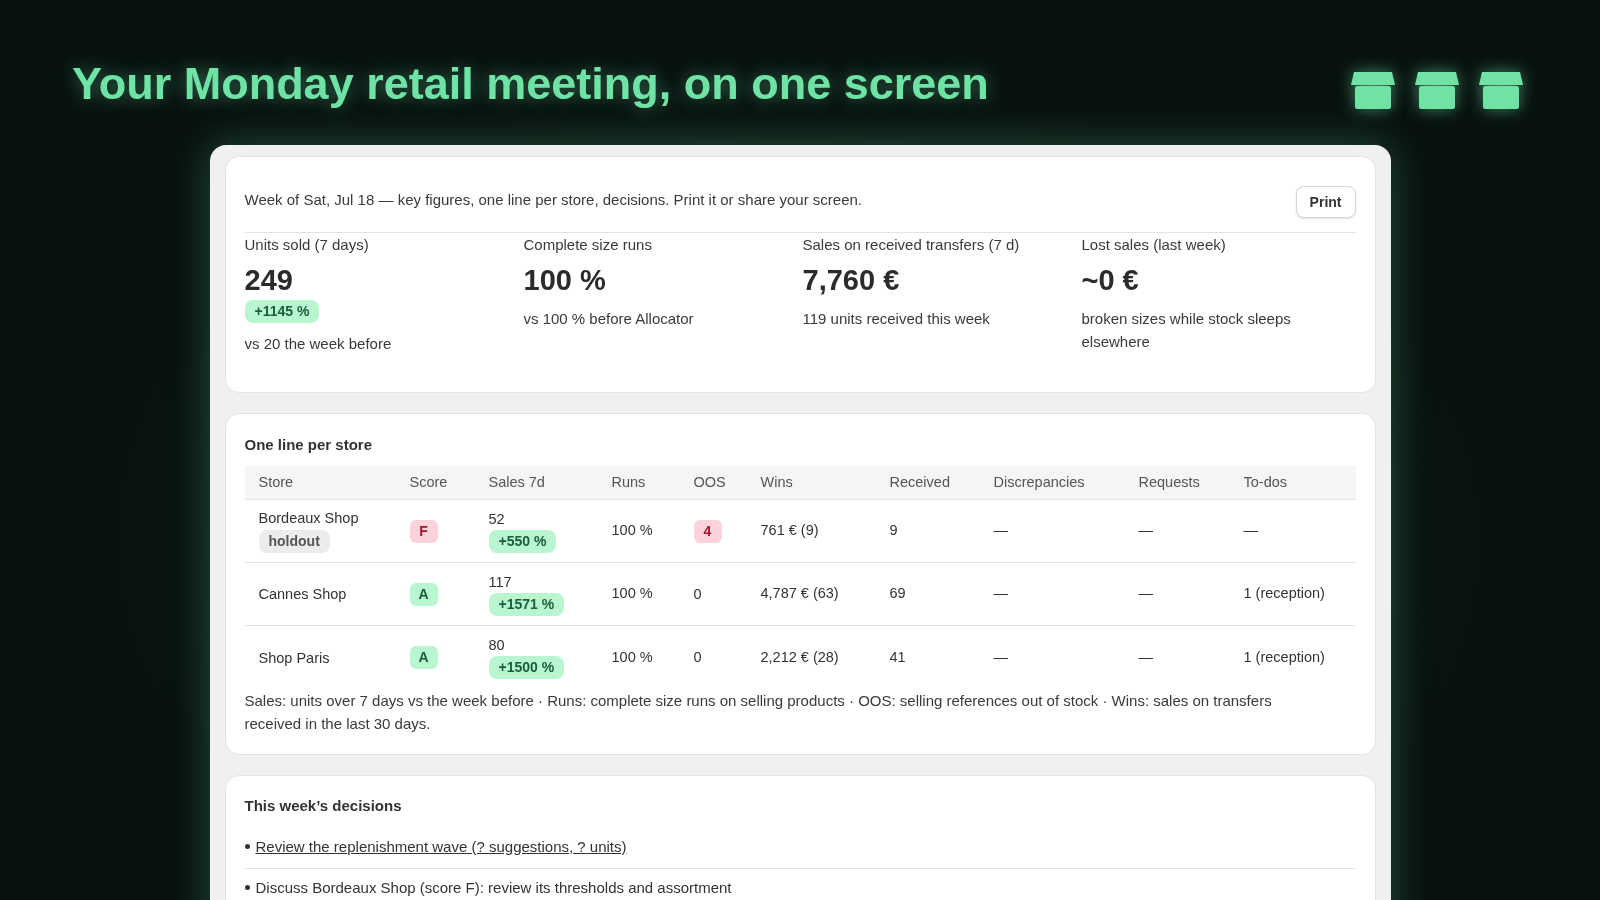 The image size is (1600, 900). Describe the element at coordinates (307, 245) in the screenshot. I see `metric-label: Units sold (7 days)` at that location.